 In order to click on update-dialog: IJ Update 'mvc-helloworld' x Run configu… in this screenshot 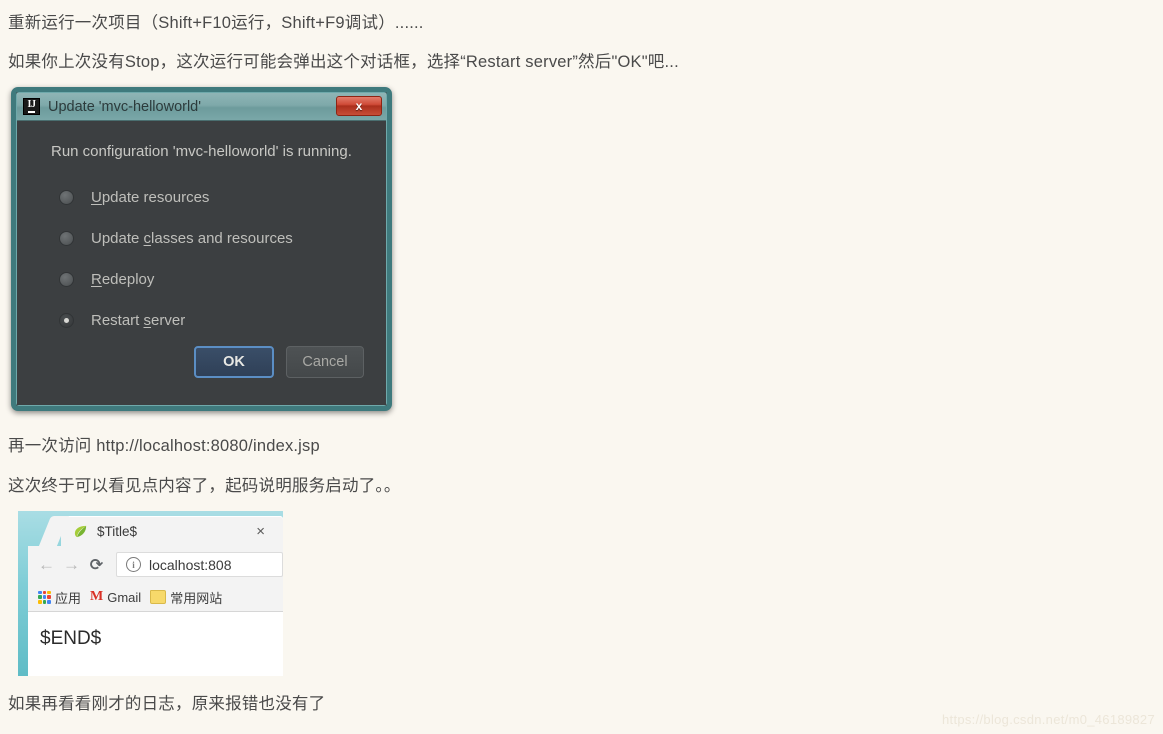, I will do `click(201, 249)`.